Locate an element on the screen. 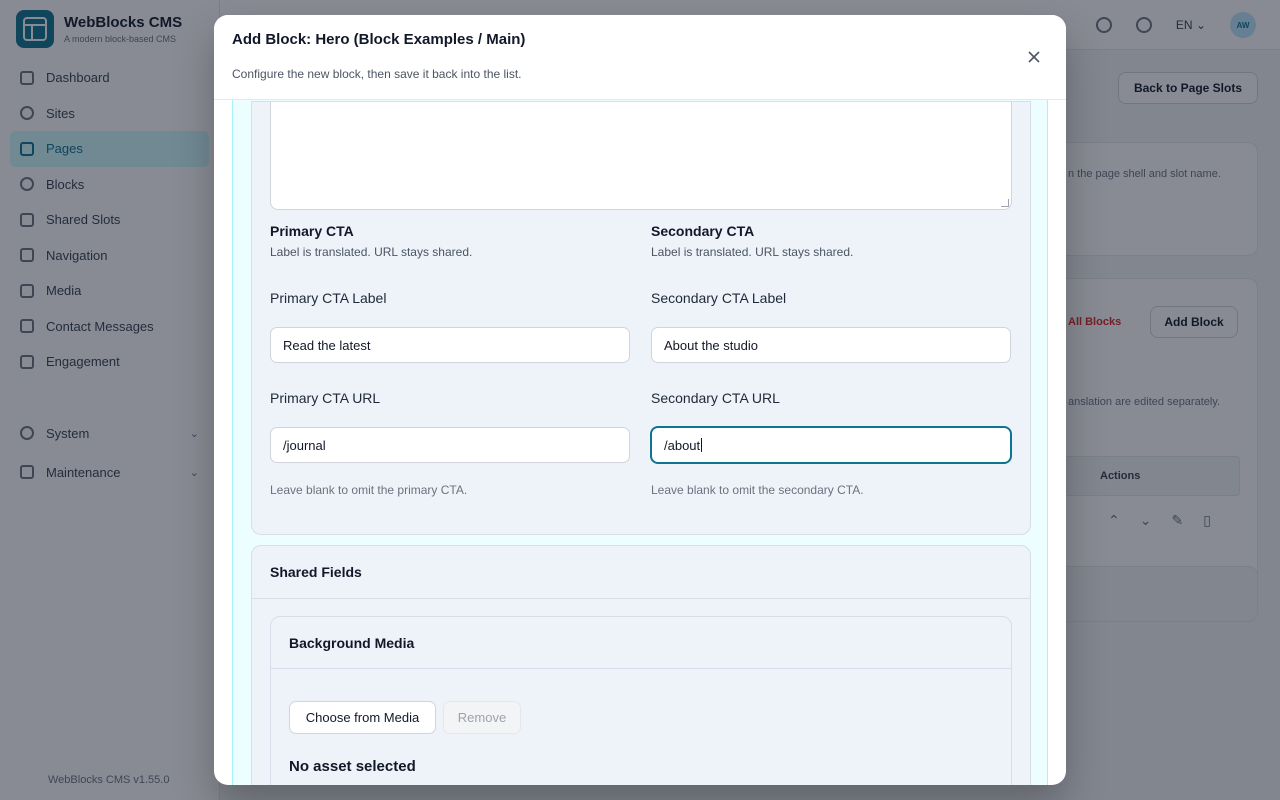 This screenshot has height=800, width=1280. primary-cta-label-label: Primary CTA Label is located at coordinates (328, 298).